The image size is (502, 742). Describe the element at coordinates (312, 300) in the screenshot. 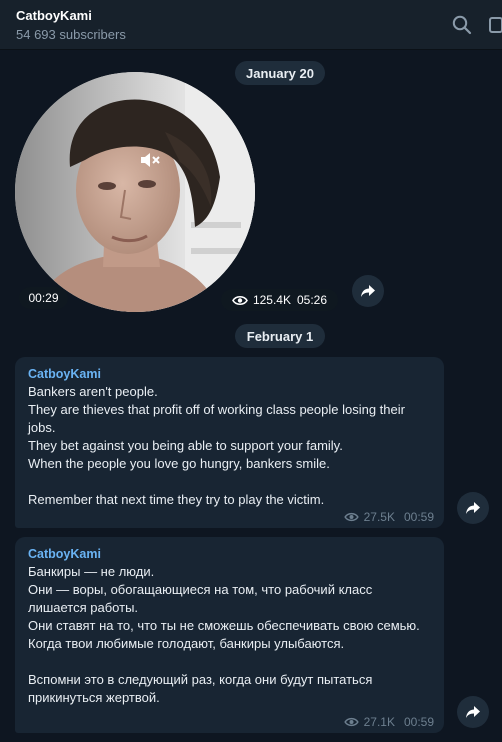

I see `message-time: 05:26` at that location.